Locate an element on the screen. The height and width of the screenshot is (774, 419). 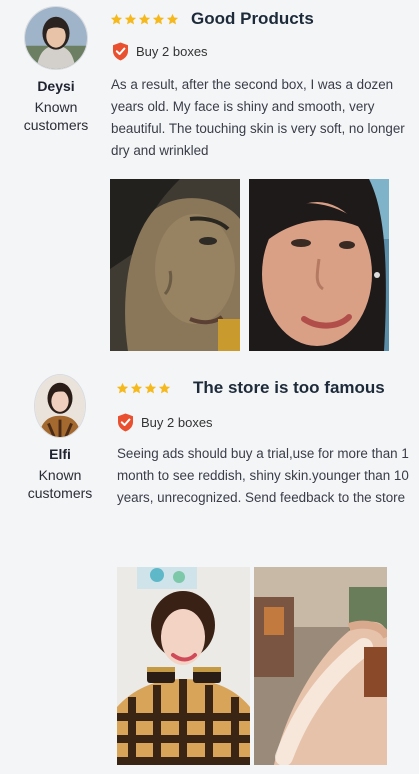
review-photo-product is located at coordinates (183, 666).